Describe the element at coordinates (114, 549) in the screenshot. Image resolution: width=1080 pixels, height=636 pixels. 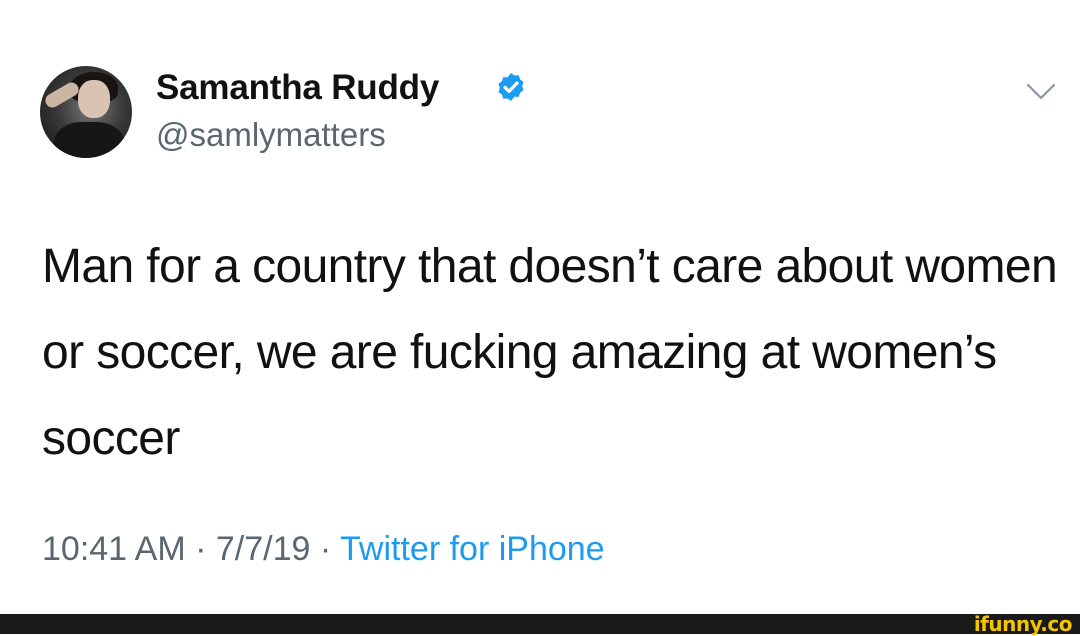
I see `tweet-time: 10:41 AM` at that location.